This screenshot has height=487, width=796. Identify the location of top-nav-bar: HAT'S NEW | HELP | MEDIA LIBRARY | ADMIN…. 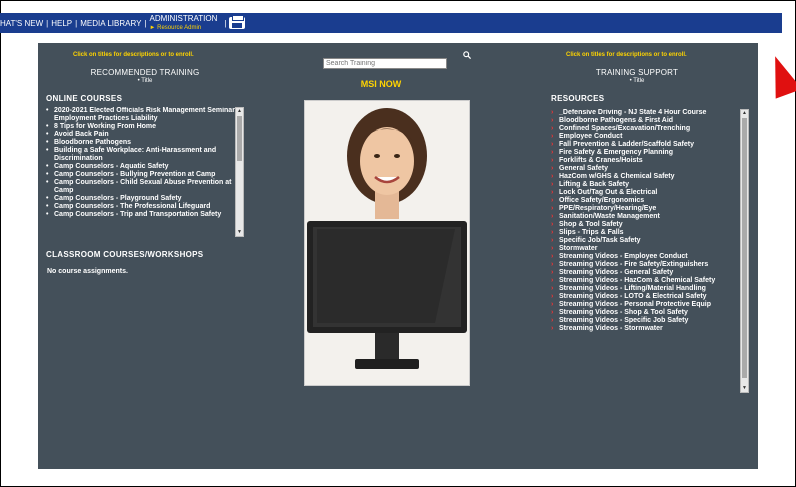
(391, 23).